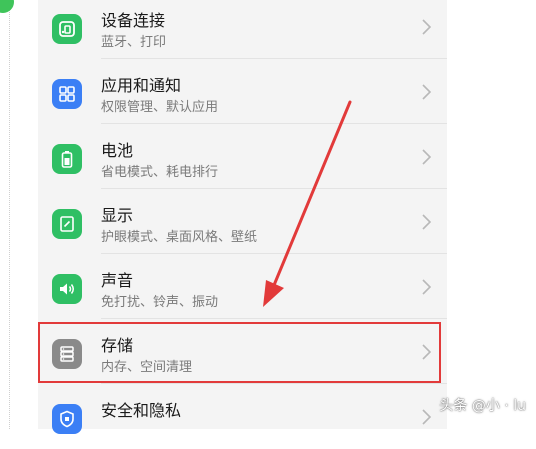  Describe the element at coordinates (239, 352) in the screenshot. I see `storage-highlight-box` at that location.